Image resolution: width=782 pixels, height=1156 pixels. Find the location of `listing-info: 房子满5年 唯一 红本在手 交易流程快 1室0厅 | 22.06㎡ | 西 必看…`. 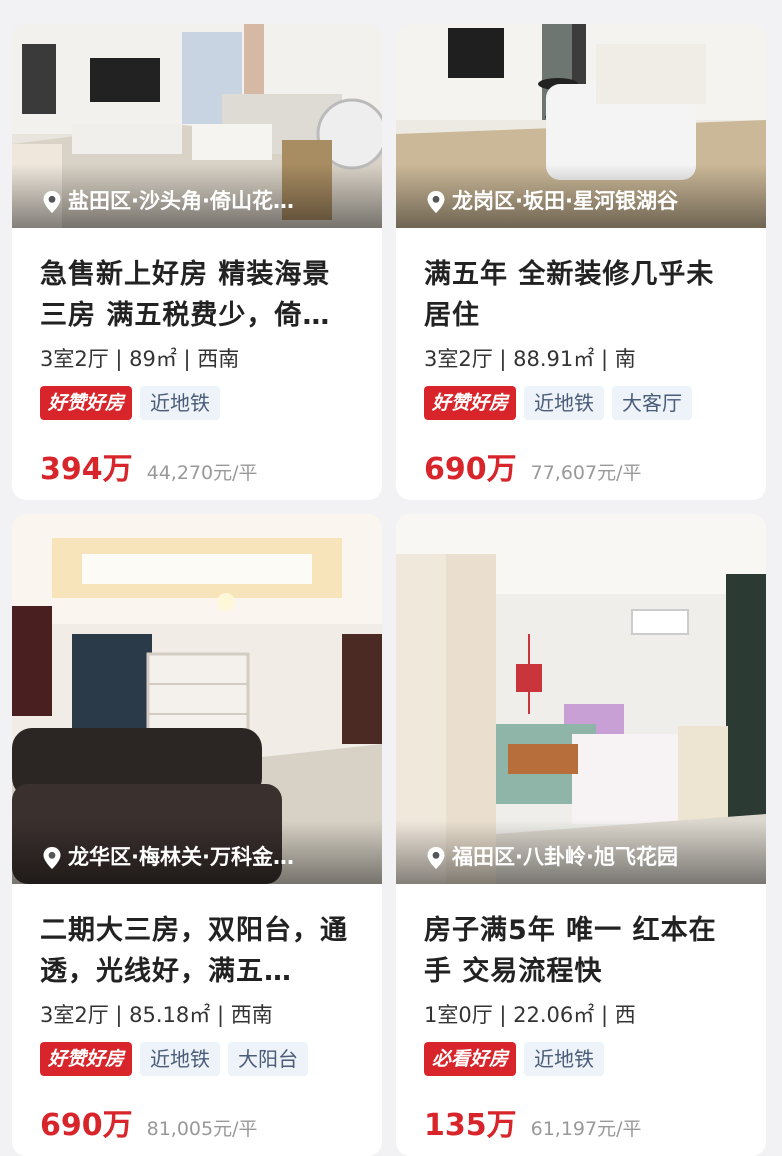

listing-info: 房子满5年 唯一 红本在手 交易流程快 1室0厅 | 22.06㎡ | 西 必看… is located at coordinates (581, 1026).